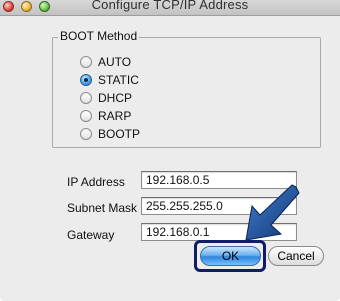 The height and width of the screenshot is (301, 340). I want to click on subnet-mask-label: Subnet Mask, so click(102, 208).